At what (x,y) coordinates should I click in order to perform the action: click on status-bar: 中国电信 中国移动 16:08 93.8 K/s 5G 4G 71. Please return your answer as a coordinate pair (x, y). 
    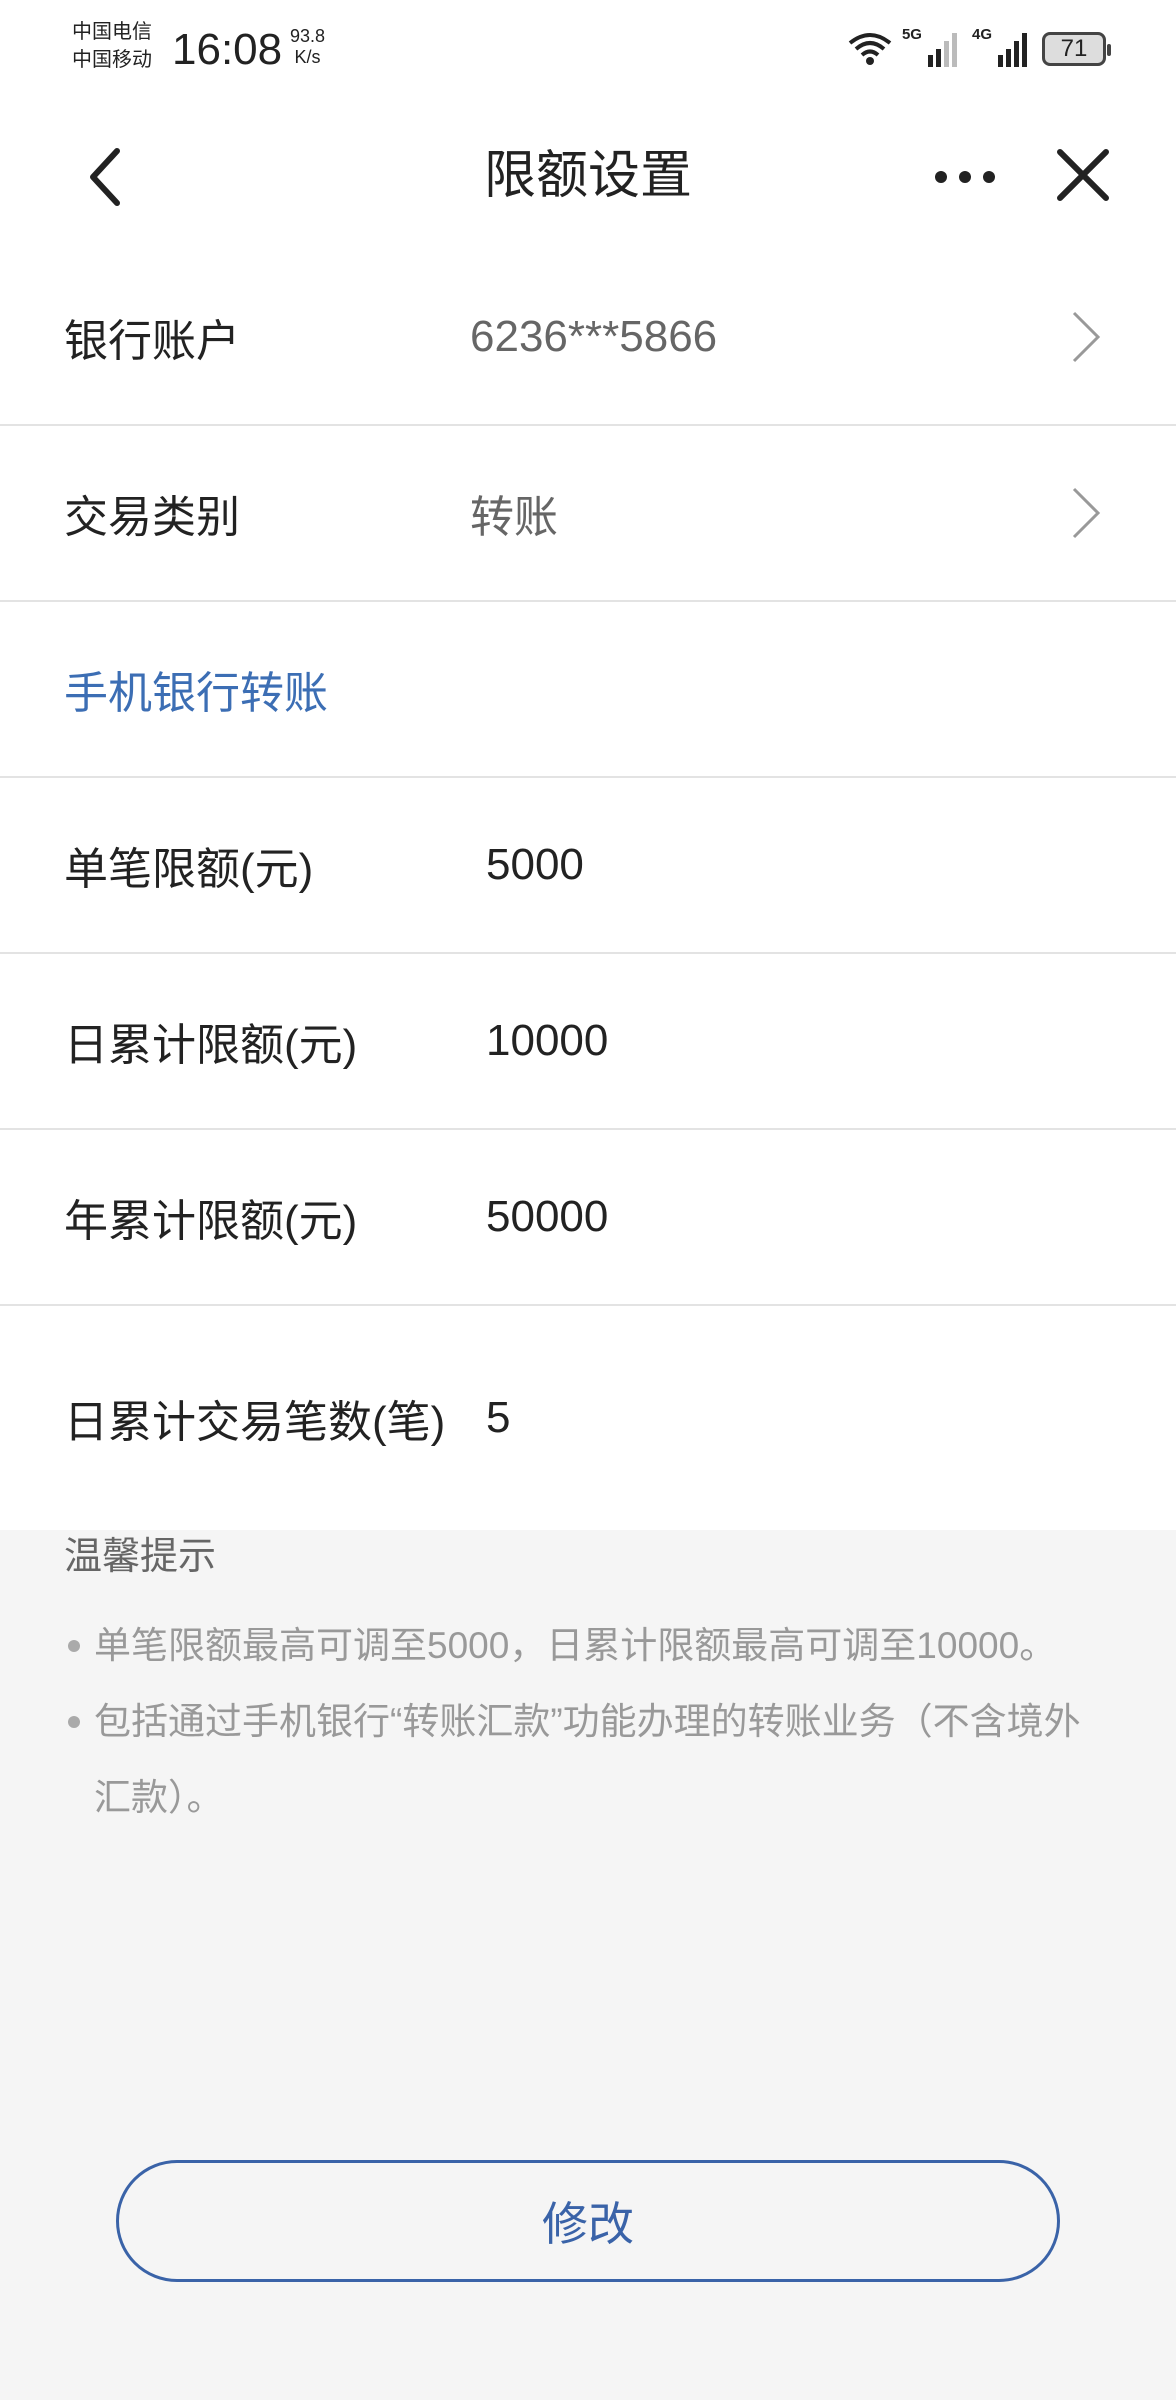
    Looking at the image, I should click on (588, 50).